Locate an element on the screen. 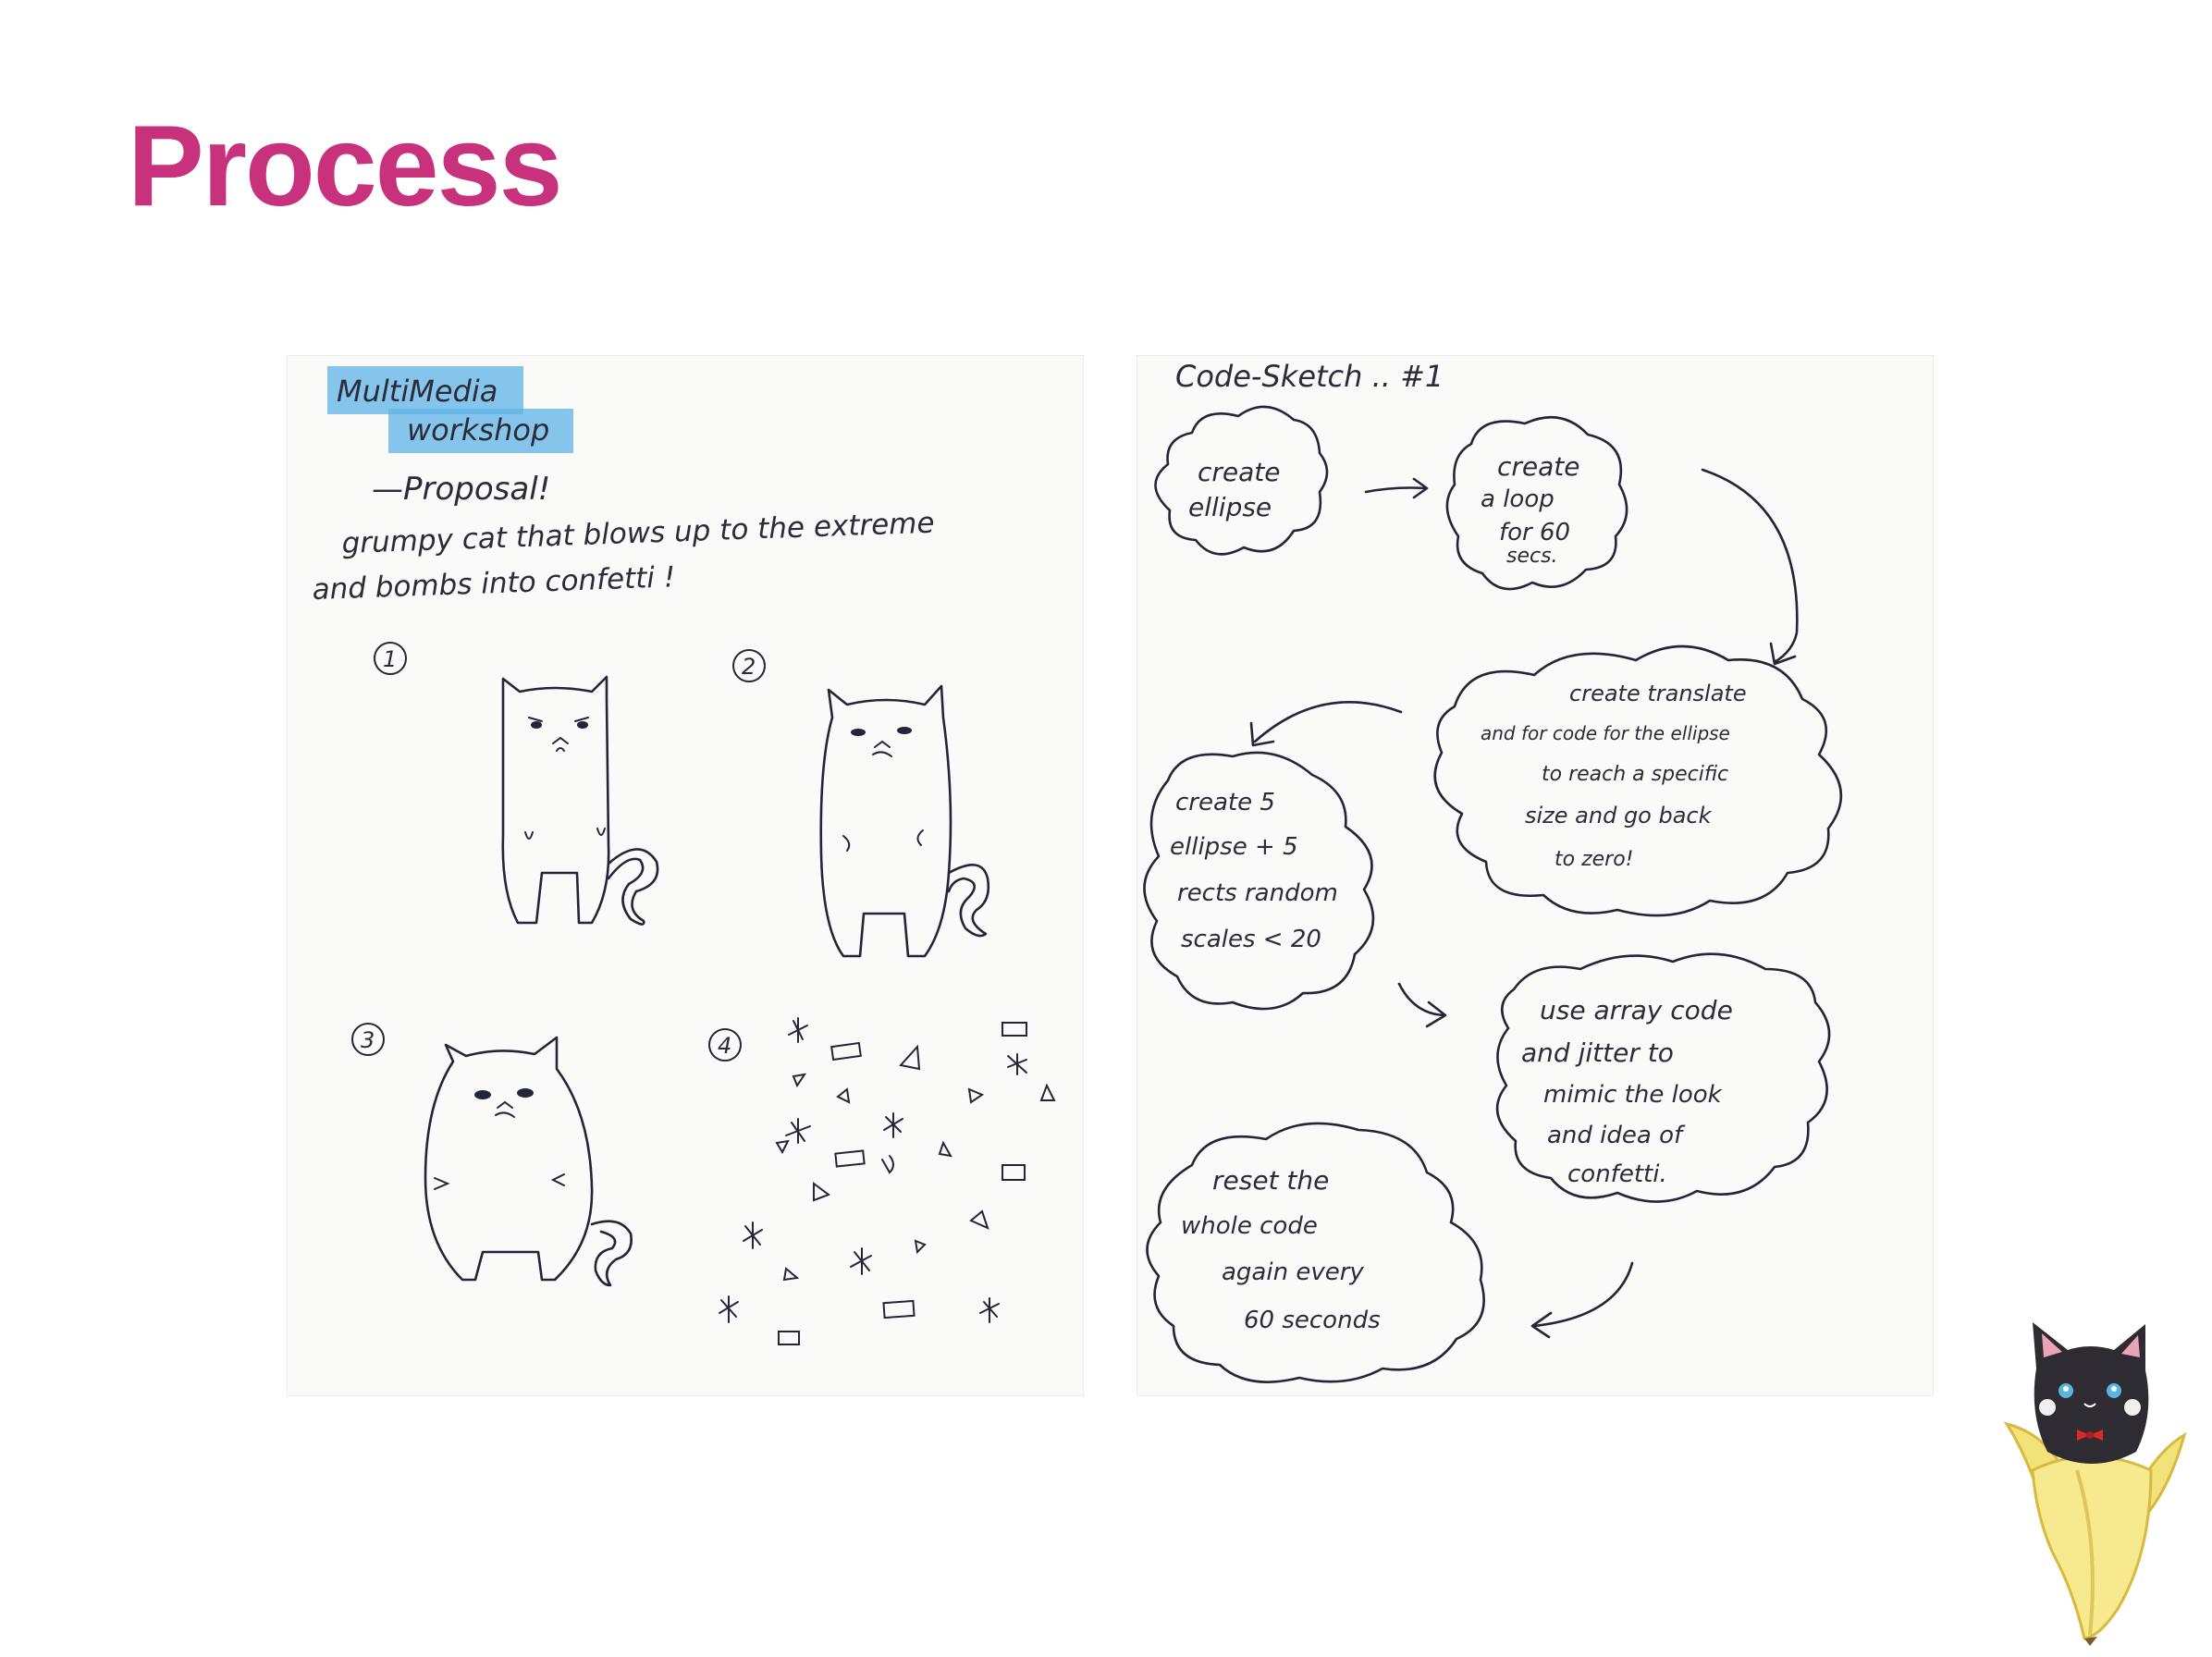 This screenshot has width=2212, height=1657. slide-title: Process is located at coordinates (346, 166).